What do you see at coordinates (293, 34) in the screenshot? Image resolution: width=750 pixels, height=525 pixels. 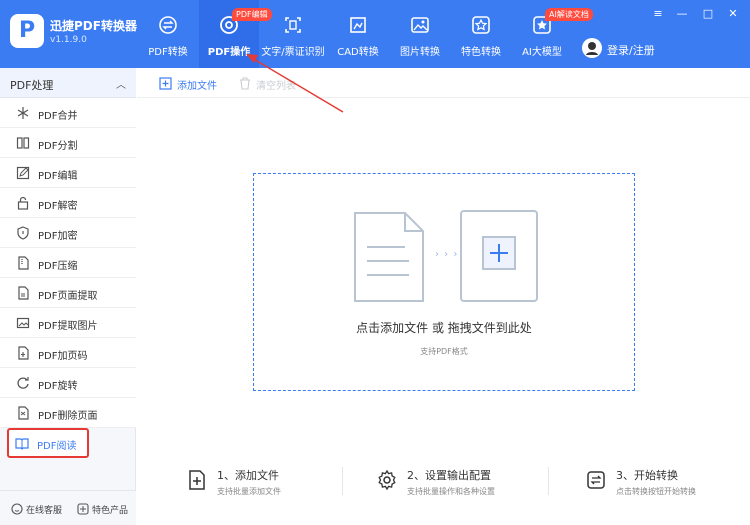 I see `nav-ocr: 文字/票证识别` at bounding box center [293, 34].